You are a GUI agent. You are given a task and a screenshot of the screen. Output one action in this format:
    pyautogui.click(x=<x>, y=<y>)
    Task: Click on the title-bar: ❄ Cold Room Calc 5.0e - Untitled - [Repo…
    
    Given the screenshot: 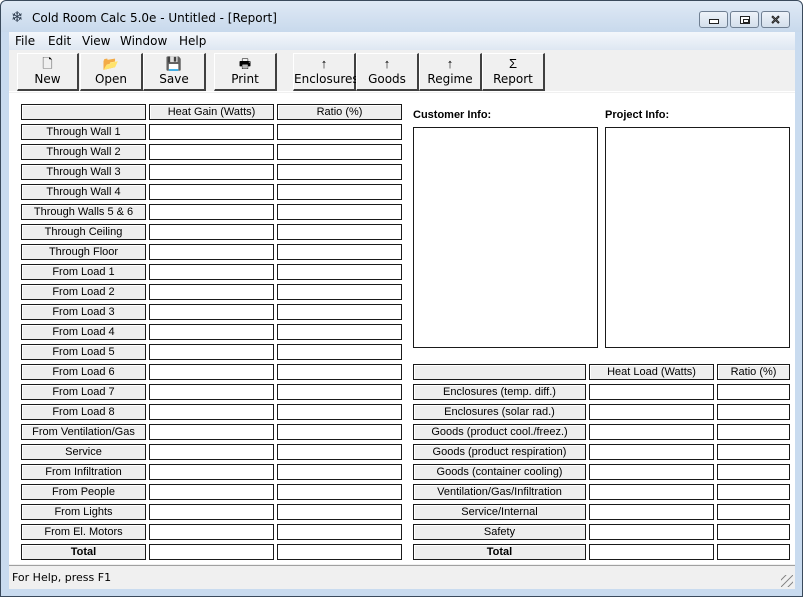 What is the action you would take?
    pyautogui.click(x=401, y=16)
    